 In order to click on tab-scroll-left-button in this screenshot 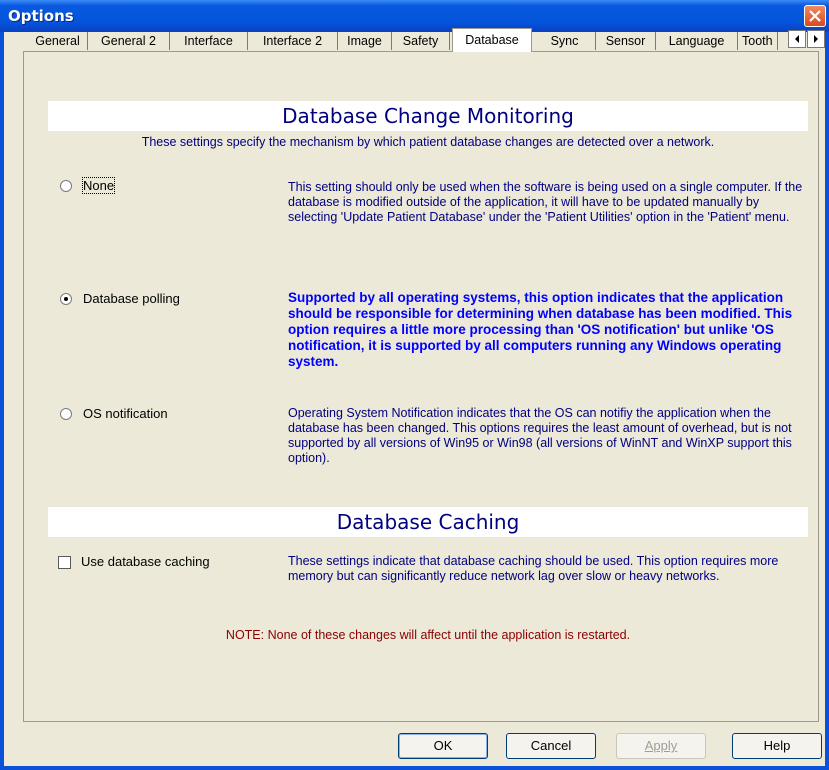, I will do `click(797, 39)`.